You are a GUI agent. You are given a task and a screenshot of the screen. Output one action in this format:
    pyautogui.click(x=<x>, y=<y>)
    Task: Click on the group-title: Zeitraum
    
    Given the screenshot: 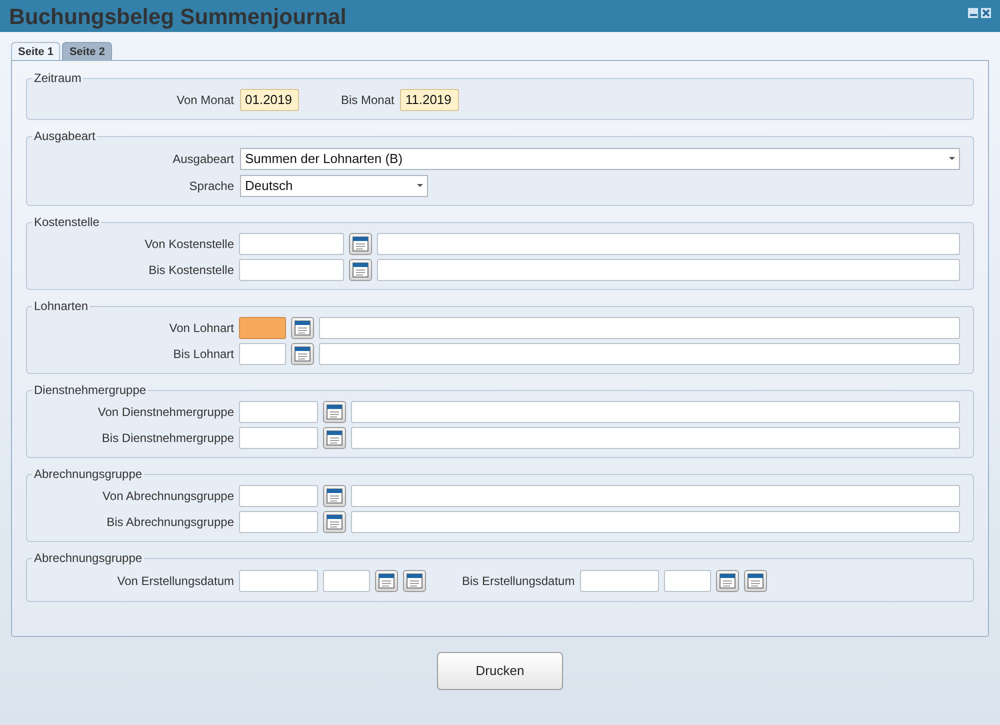 What is the action you would take?
    pyautogui.click(x=57, y=78)
    